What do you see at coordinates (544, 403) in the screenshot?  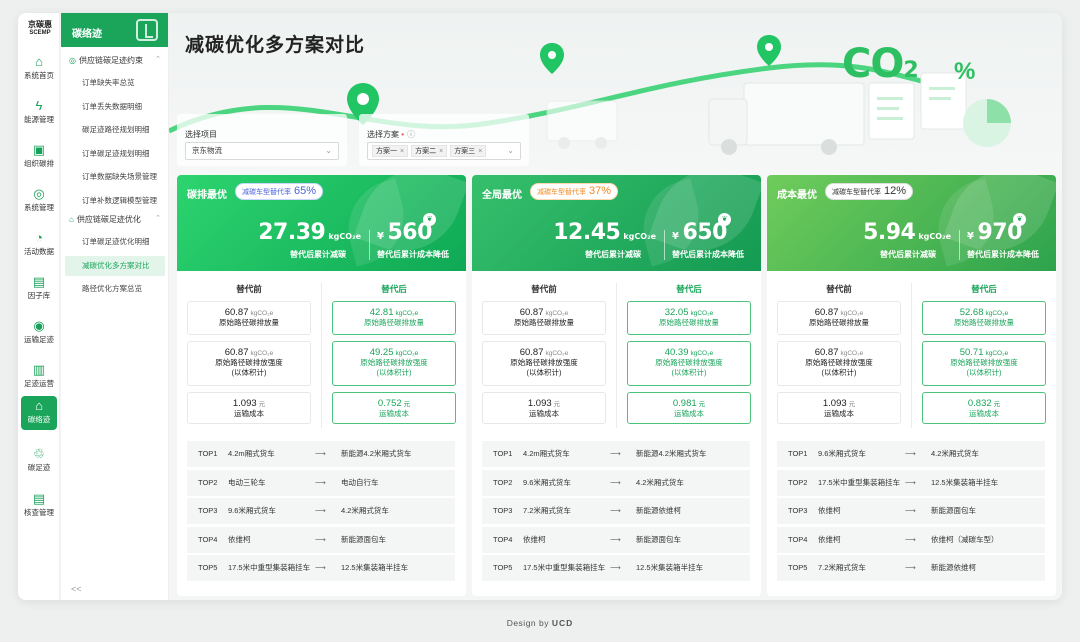 I see `metric-value: 1.093 元` at bounding box center [544, 403].